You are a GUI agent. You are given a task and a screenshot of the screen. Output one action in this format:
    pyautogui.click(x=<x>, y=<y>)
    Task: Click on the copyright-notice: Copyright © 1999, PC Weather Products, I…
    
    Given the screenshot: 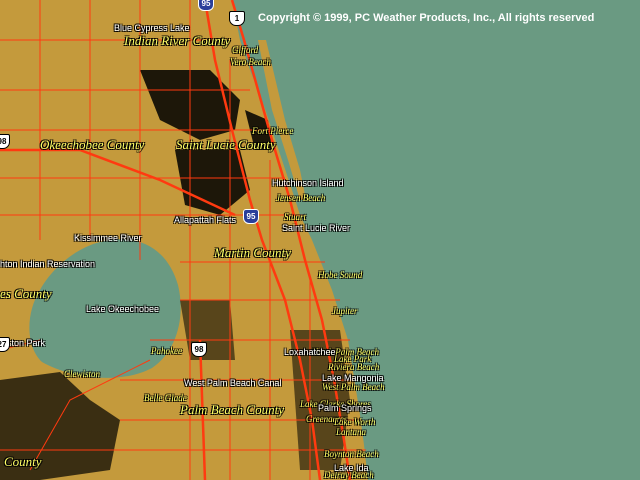 What is the action you would take?
    pyautogui.click(x=426, y=18)
    